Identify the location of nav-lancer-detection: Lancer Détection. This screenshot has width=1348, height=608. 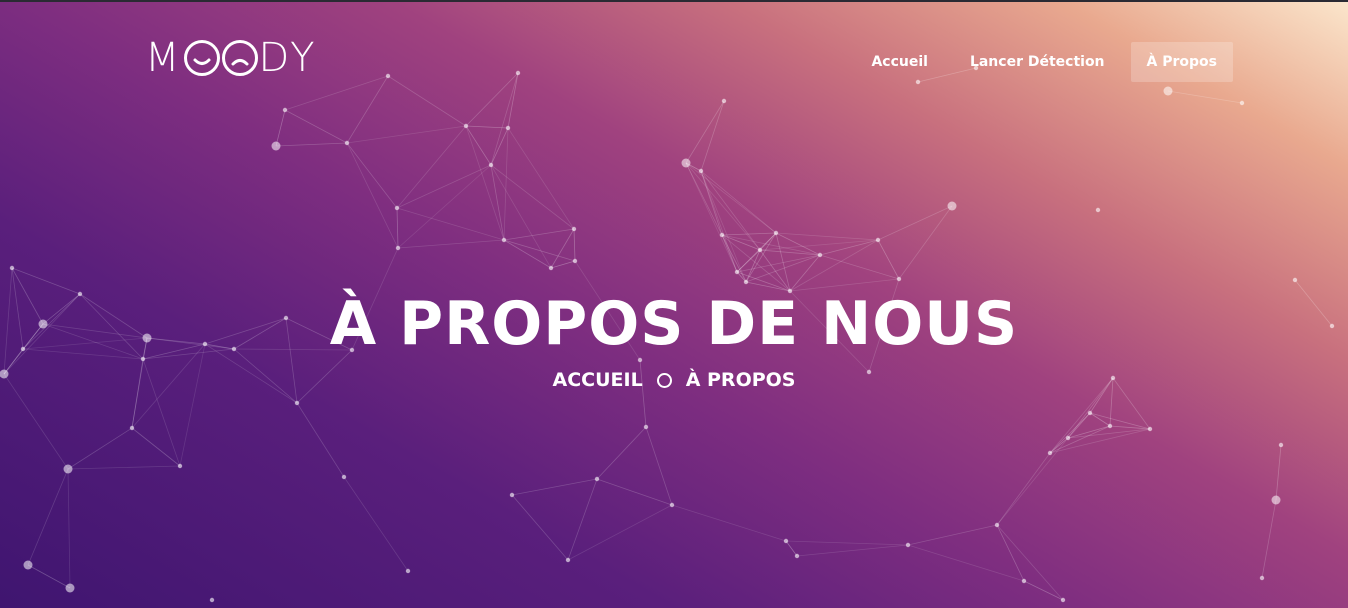
(1037, 62).